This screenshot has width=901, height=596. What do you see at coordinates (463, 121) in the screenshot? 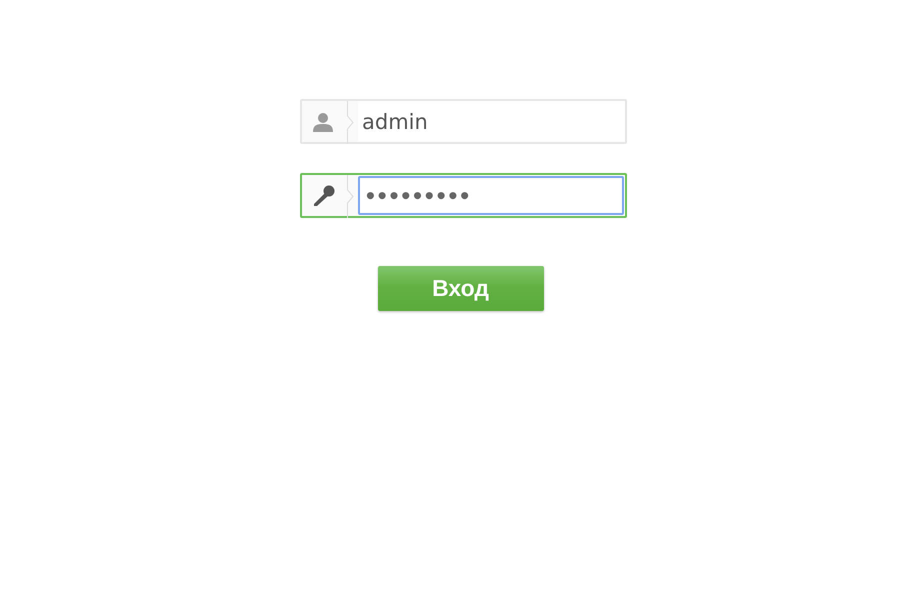
I see `username-field: admin` at bounding box center [463, 121].